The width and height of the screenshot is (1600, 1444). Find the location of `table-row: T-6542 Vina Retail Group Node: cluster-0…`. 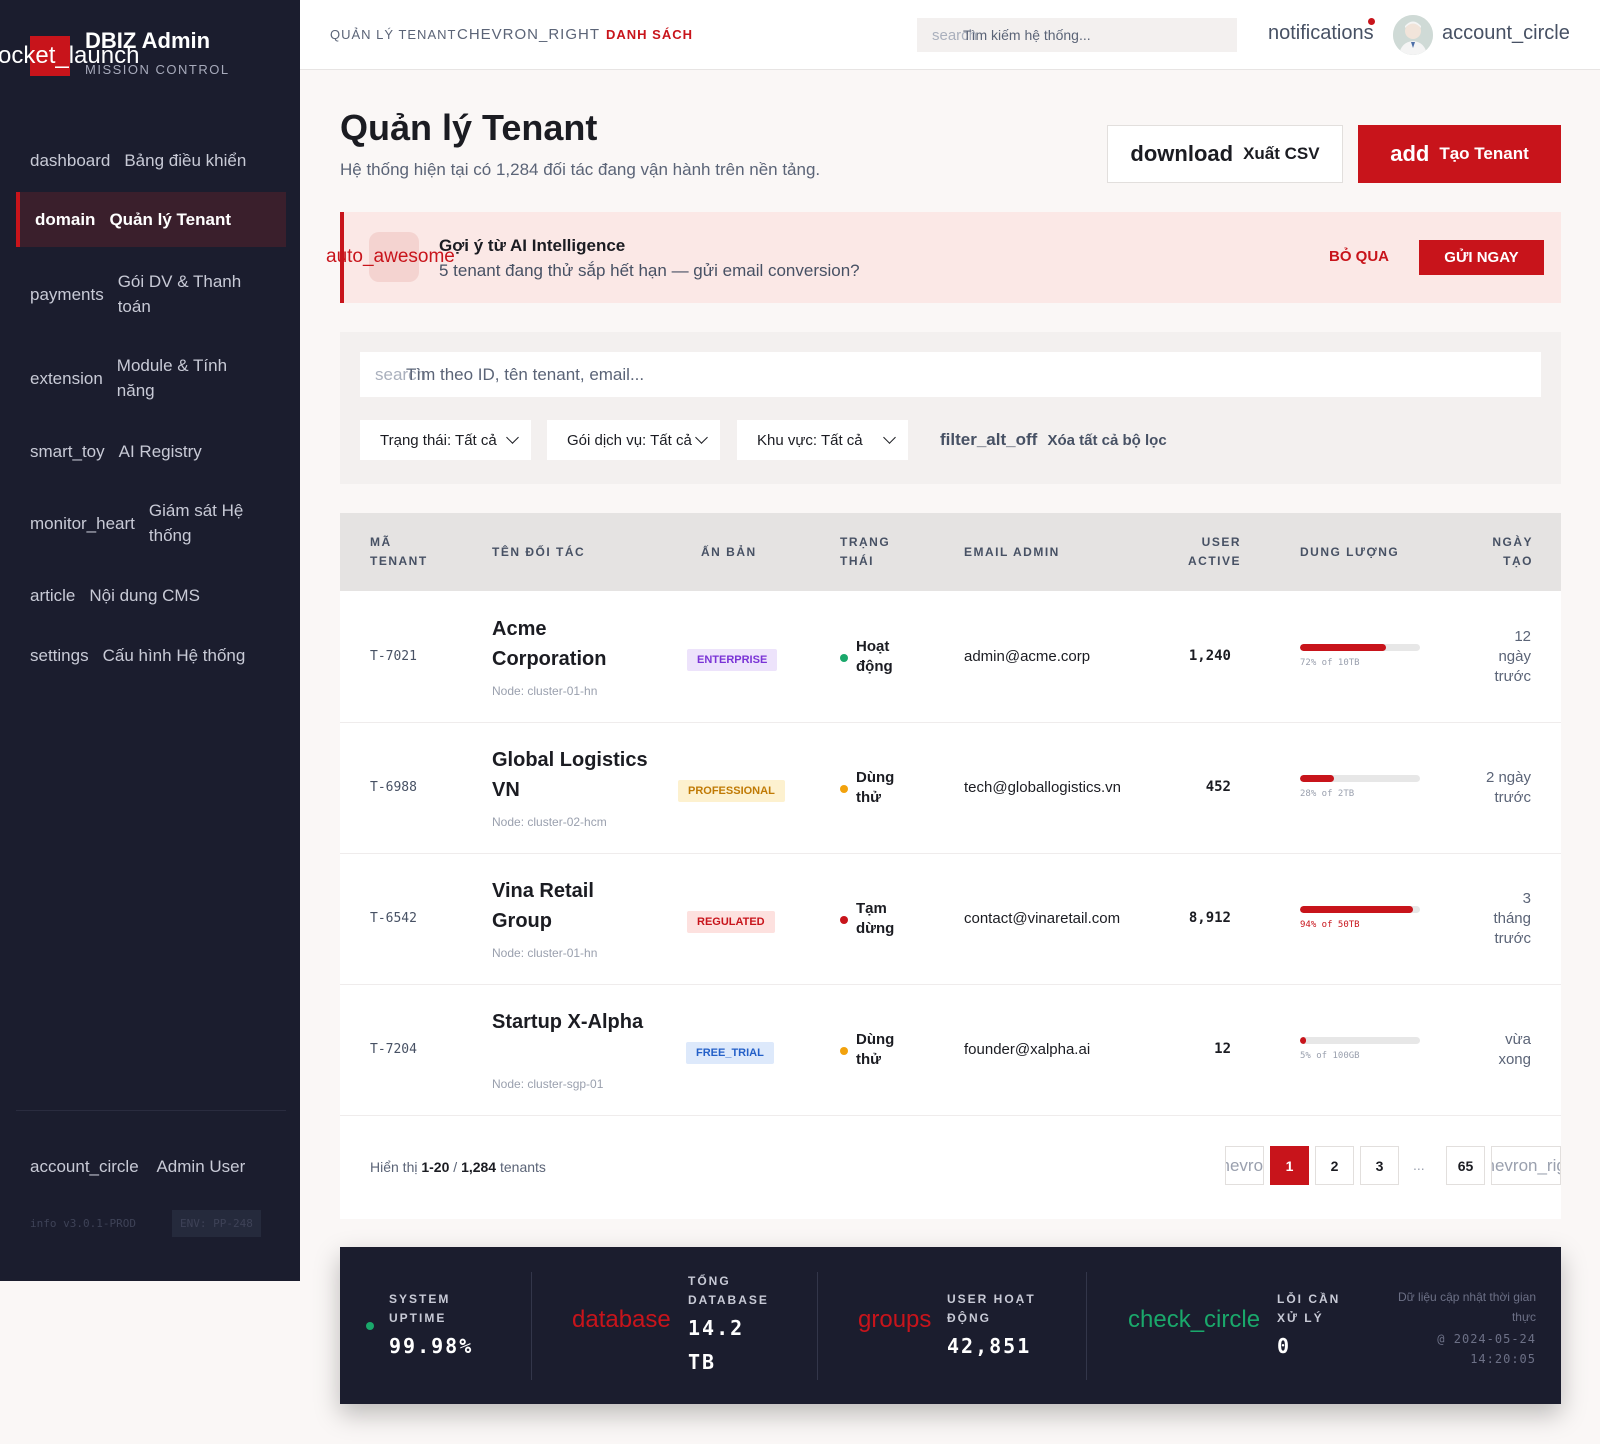

table-row: T-6542 Vina Retail Group Node: cluster-0… is located at coordinates (950, 919).